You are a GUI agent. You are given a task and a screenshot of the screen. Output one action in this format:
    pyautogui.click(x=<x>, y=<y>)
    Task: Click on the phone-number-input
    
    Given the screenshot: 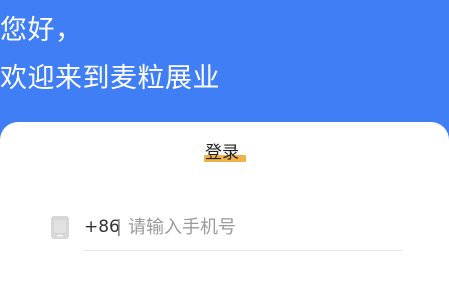 What is the action you would take?
    pyautogui.click(x=258, y=227)
    